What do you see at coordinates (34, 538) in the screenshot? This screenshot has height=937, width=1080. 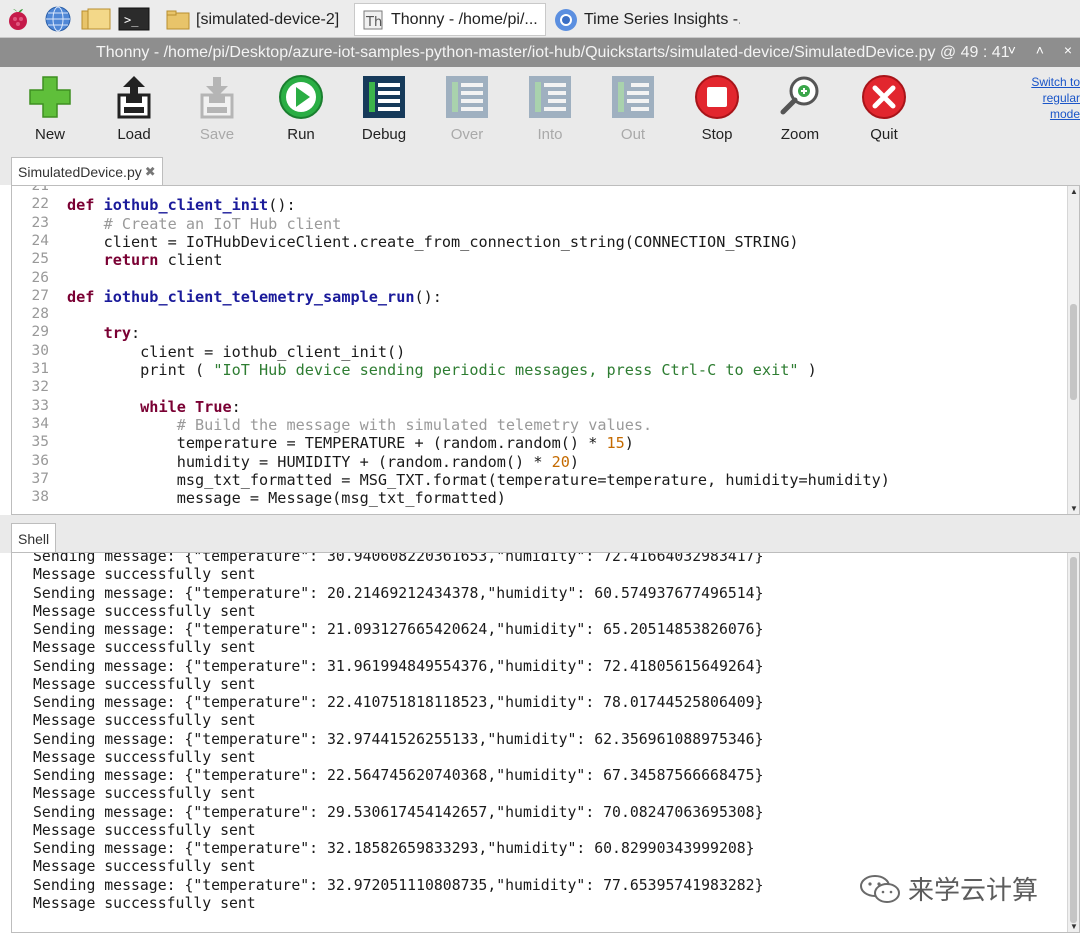 I see `tab-shell: Shell` at bounding box center [34, 538].